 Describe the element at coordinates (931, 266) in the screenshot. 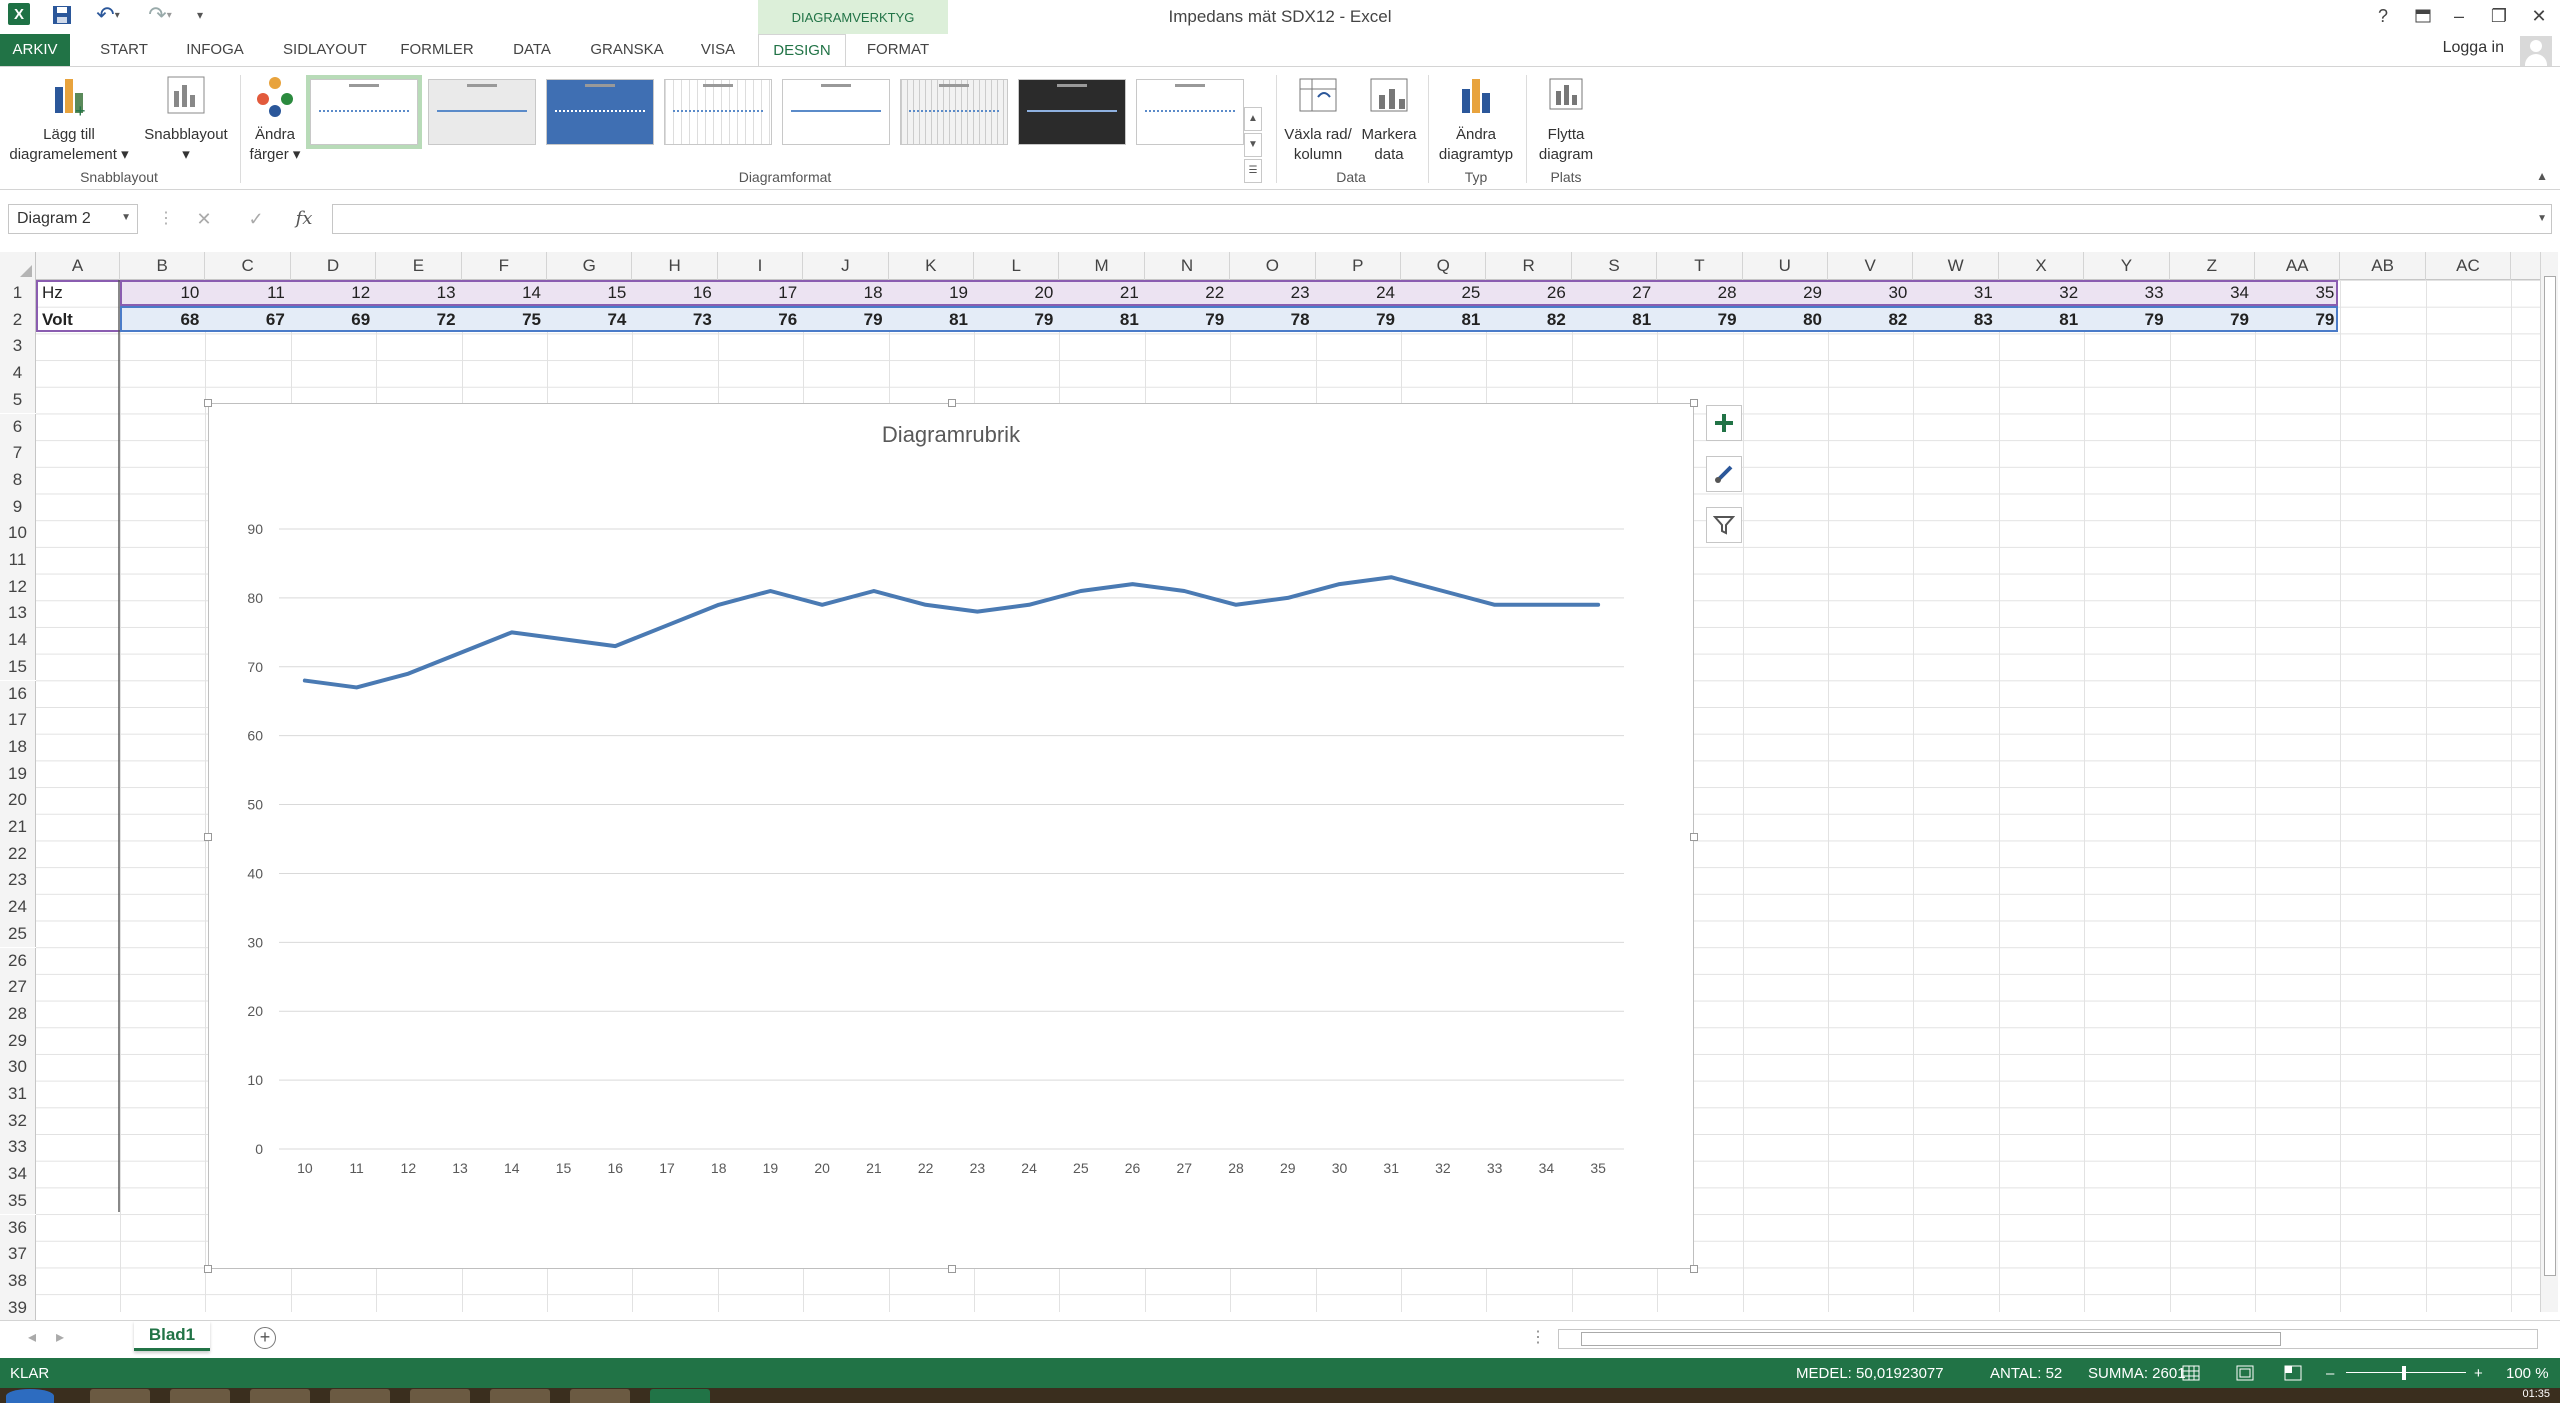

I see `column-header: K` at that location.